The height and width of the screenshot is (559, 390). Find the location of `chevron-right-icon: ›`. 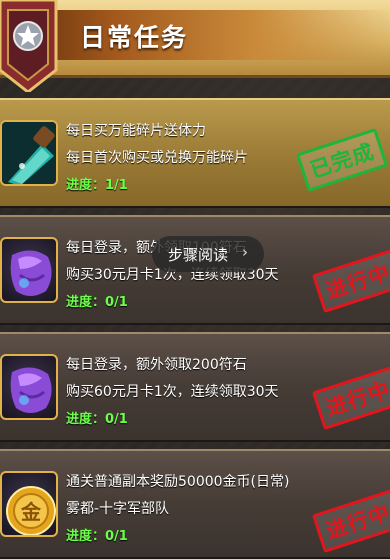

chevron-right-icon: › is located at coordinates (245, 252).